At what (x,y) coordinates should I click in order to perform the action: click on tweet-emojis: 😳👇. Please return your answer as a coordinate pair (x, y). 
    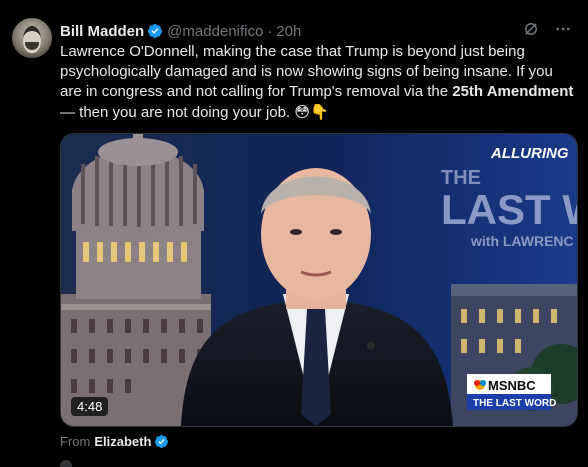
    Looking at the image, I should click on (311, 112).